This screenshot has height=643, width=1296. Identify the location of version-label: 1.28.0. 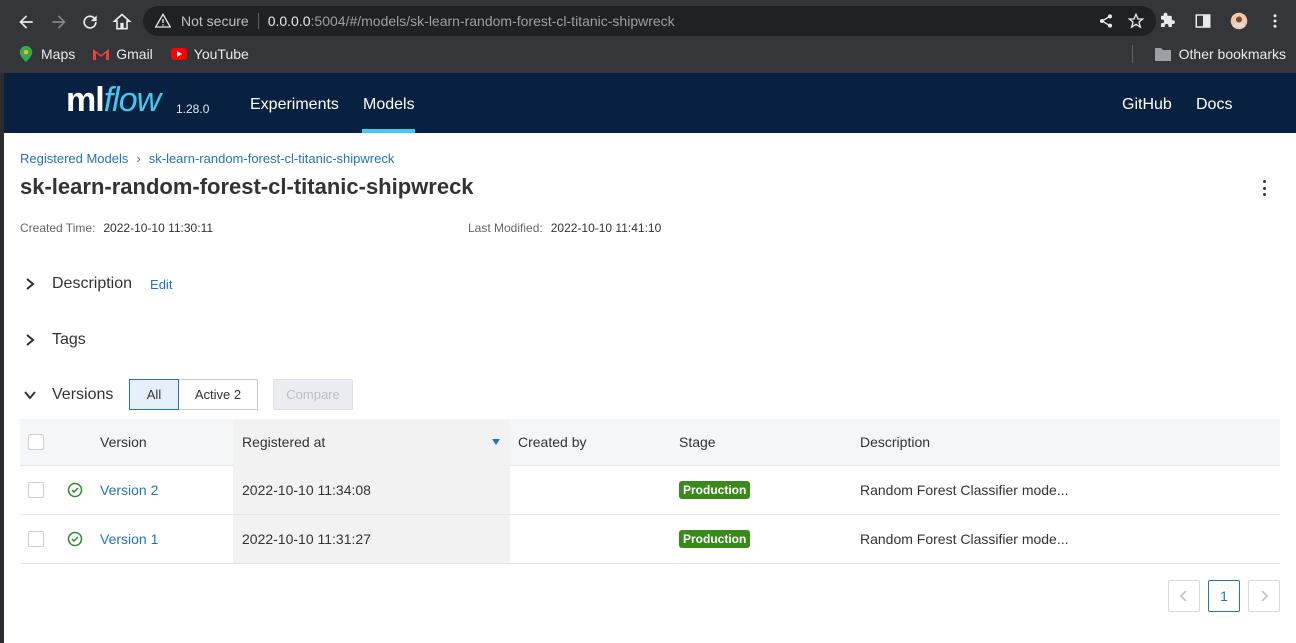
(193, 109).